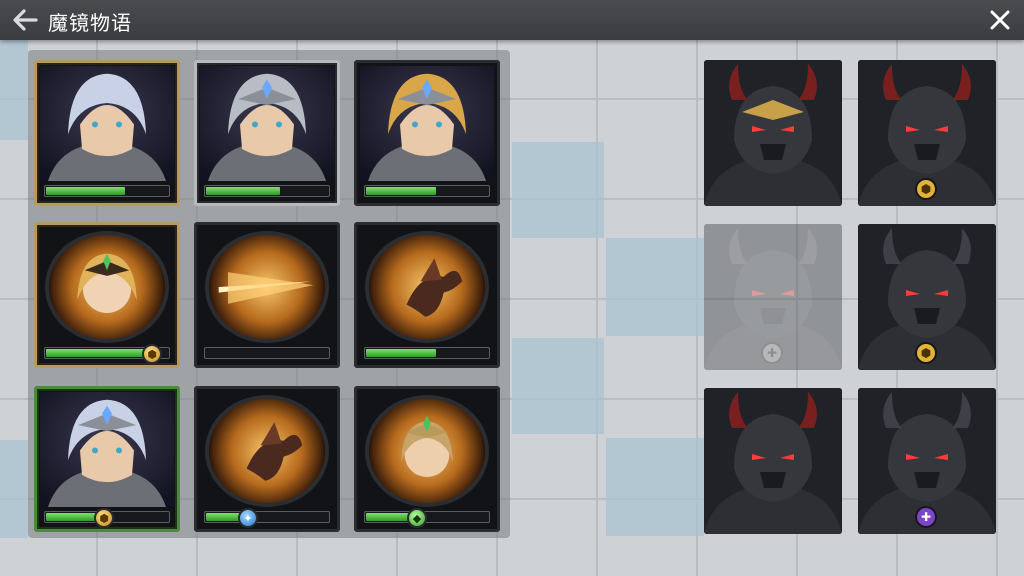  I want to click on party-slot-crowned-prince-orb: ◆, so click(427, 459).